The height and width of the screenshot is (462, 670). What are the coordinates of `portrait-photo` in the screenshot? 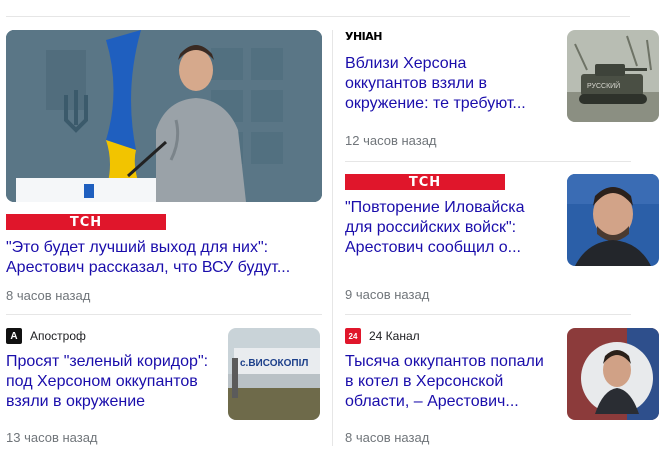 It's located at (613, 220).